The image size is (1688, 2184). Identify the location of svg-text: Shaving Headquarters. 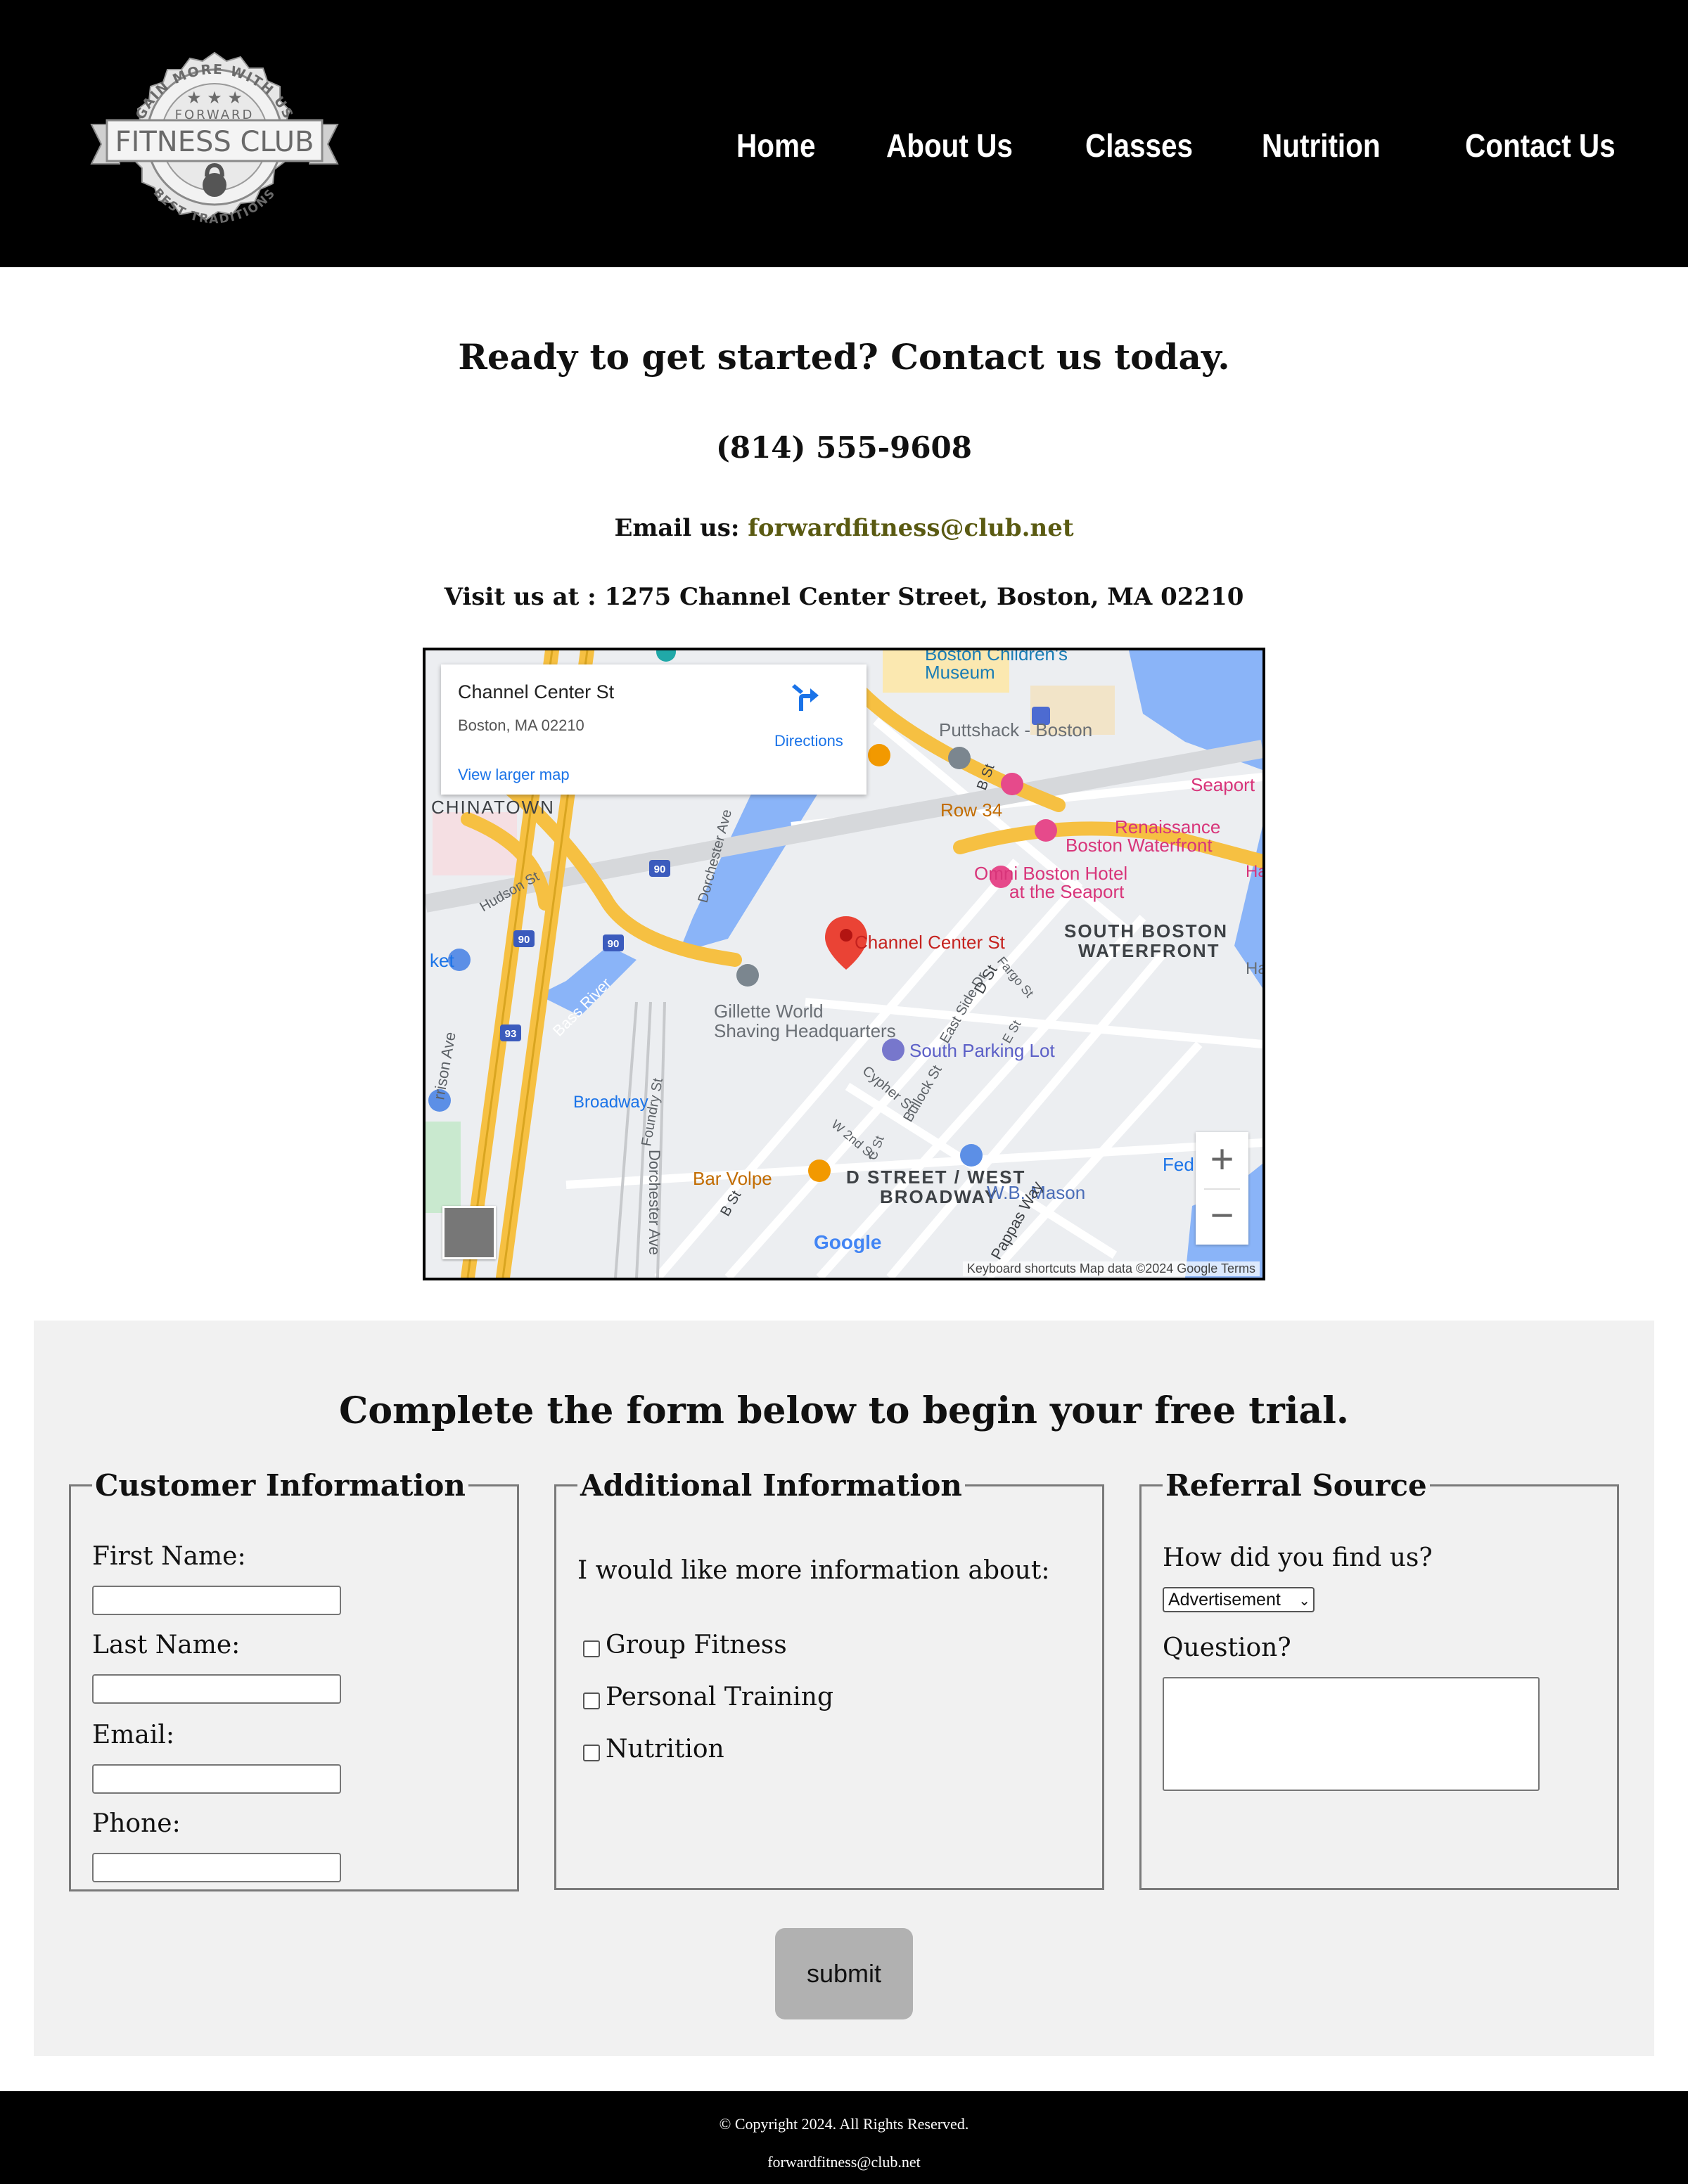
(805, 1030).